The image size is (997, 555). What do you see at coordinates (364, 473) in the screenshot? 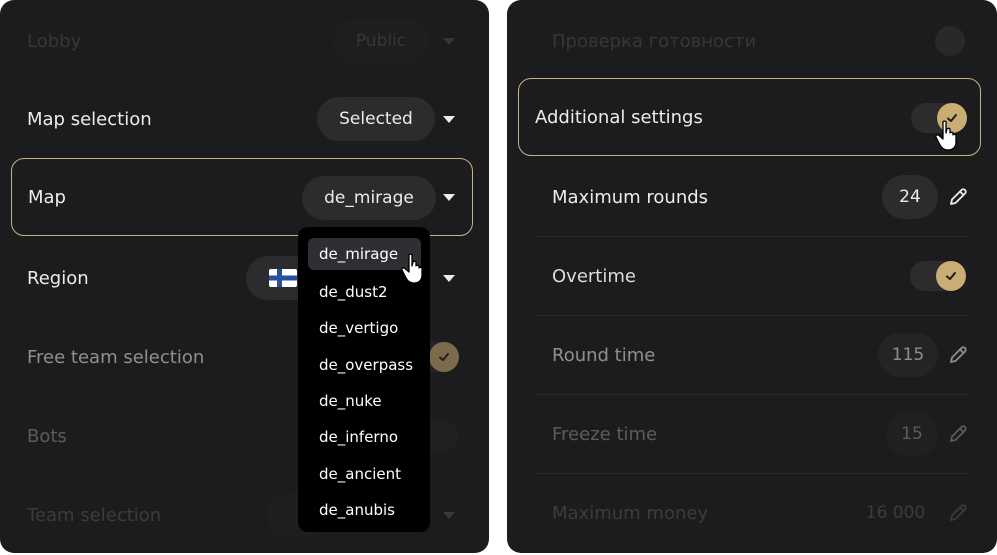
I see `map-option: de_ancient` at bounding box center [364, 473].